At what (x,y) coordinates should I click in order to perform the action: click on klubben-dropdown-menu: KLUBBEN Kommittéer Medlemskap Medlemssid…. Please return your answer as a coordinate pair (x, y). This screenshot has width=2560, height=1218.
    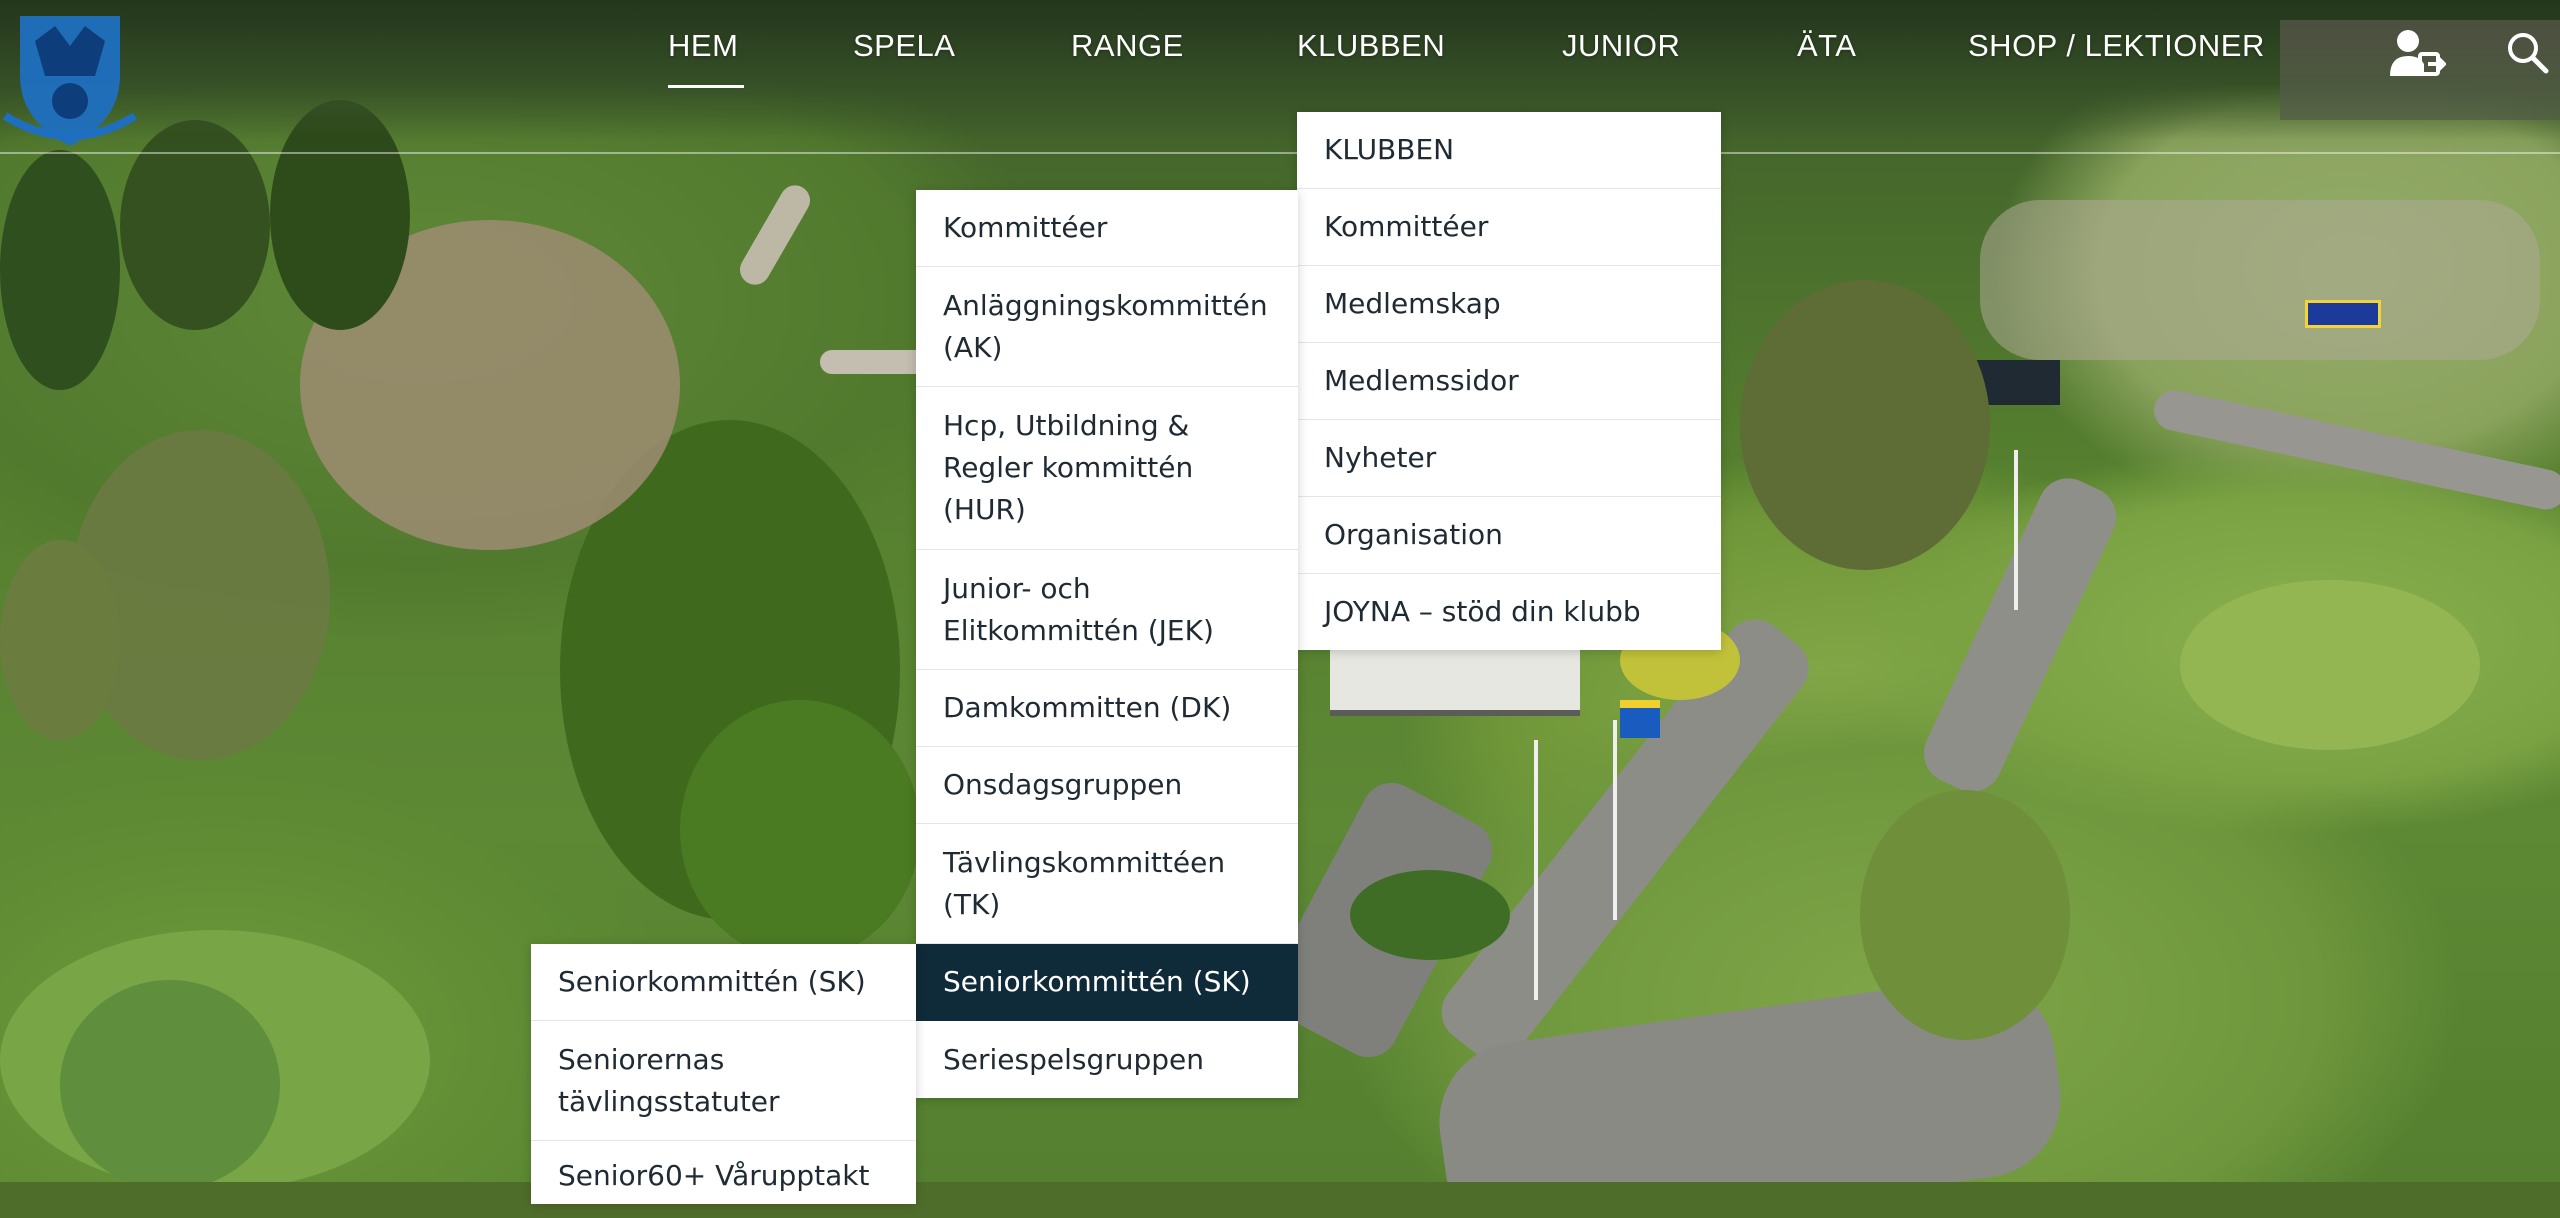
    Looking at the image, I should click on (1509, 381).